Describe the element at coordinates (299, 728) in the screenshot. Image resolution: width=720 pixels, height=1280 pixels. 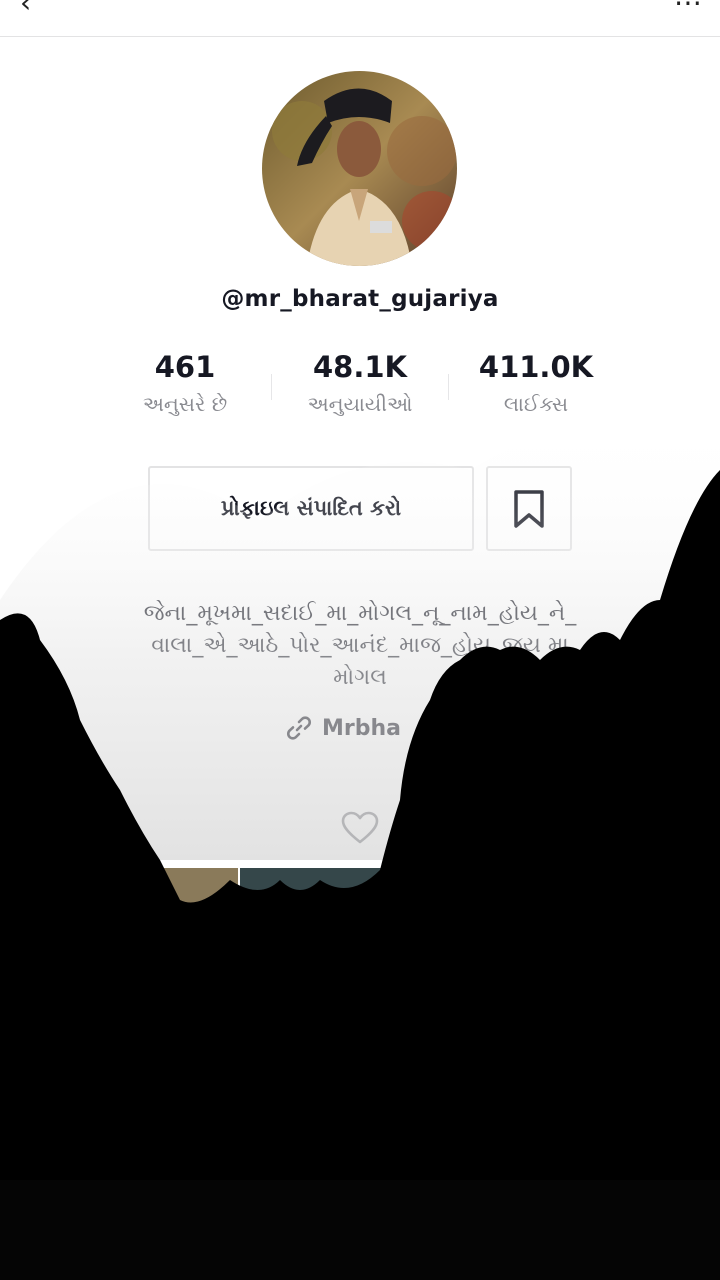
I see `link-icon` at that location.